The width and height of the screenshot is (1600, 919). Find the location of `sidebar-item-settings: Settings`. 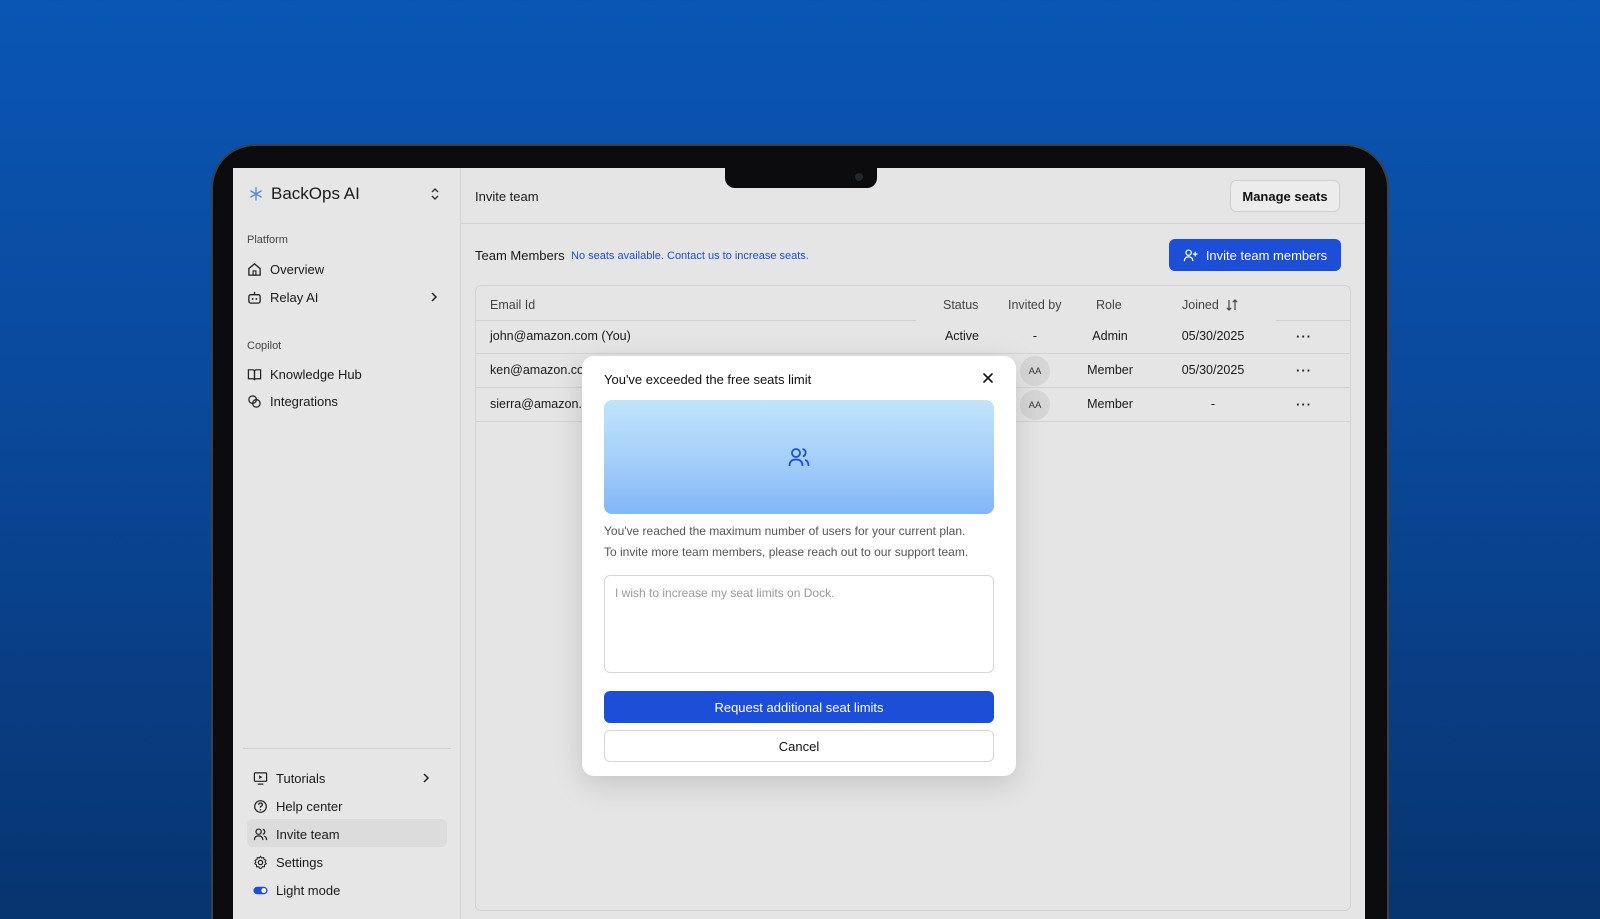

sidebar-item-settings: Settings is located at coordinates (288, 862).